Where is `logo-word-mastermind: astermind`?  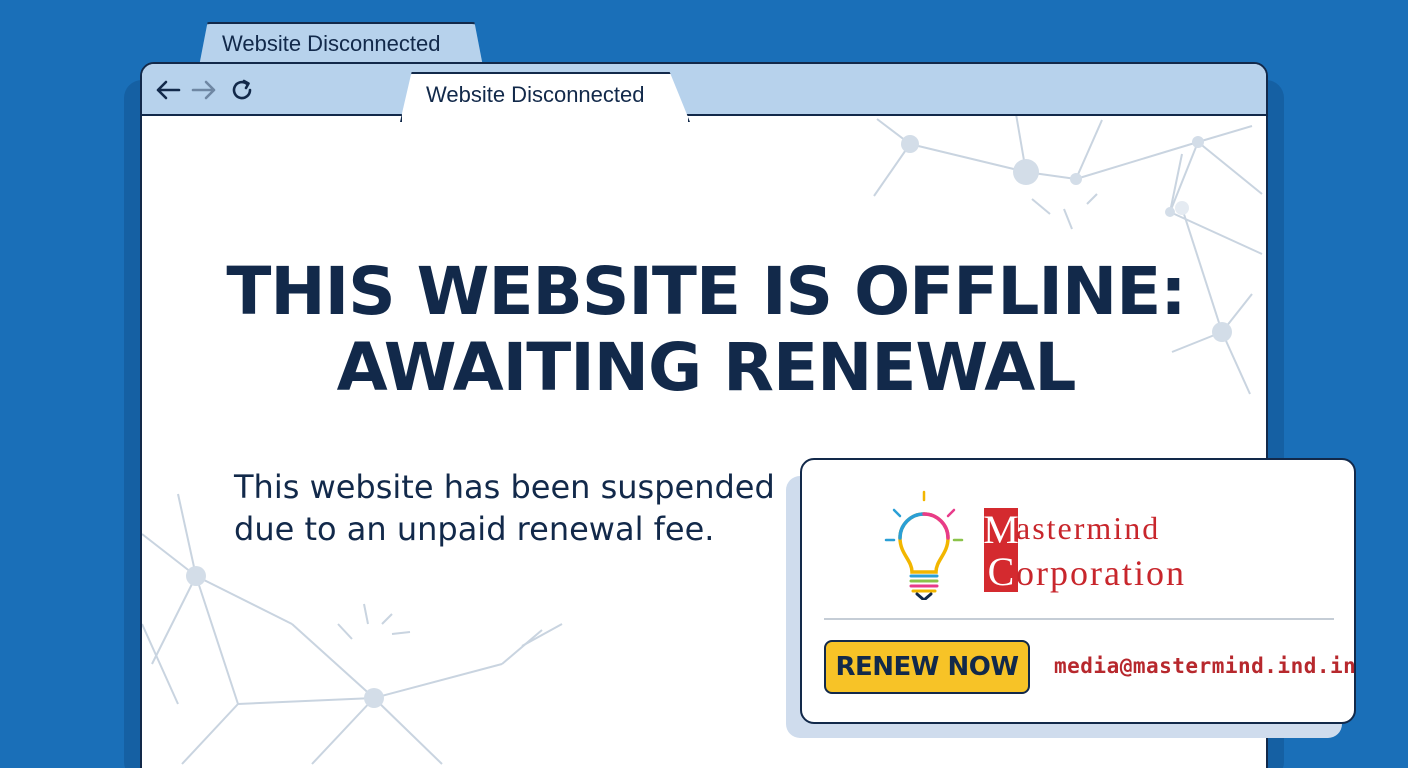
logo-word-mastermind: astermind is located at coordinates (1088, 528).